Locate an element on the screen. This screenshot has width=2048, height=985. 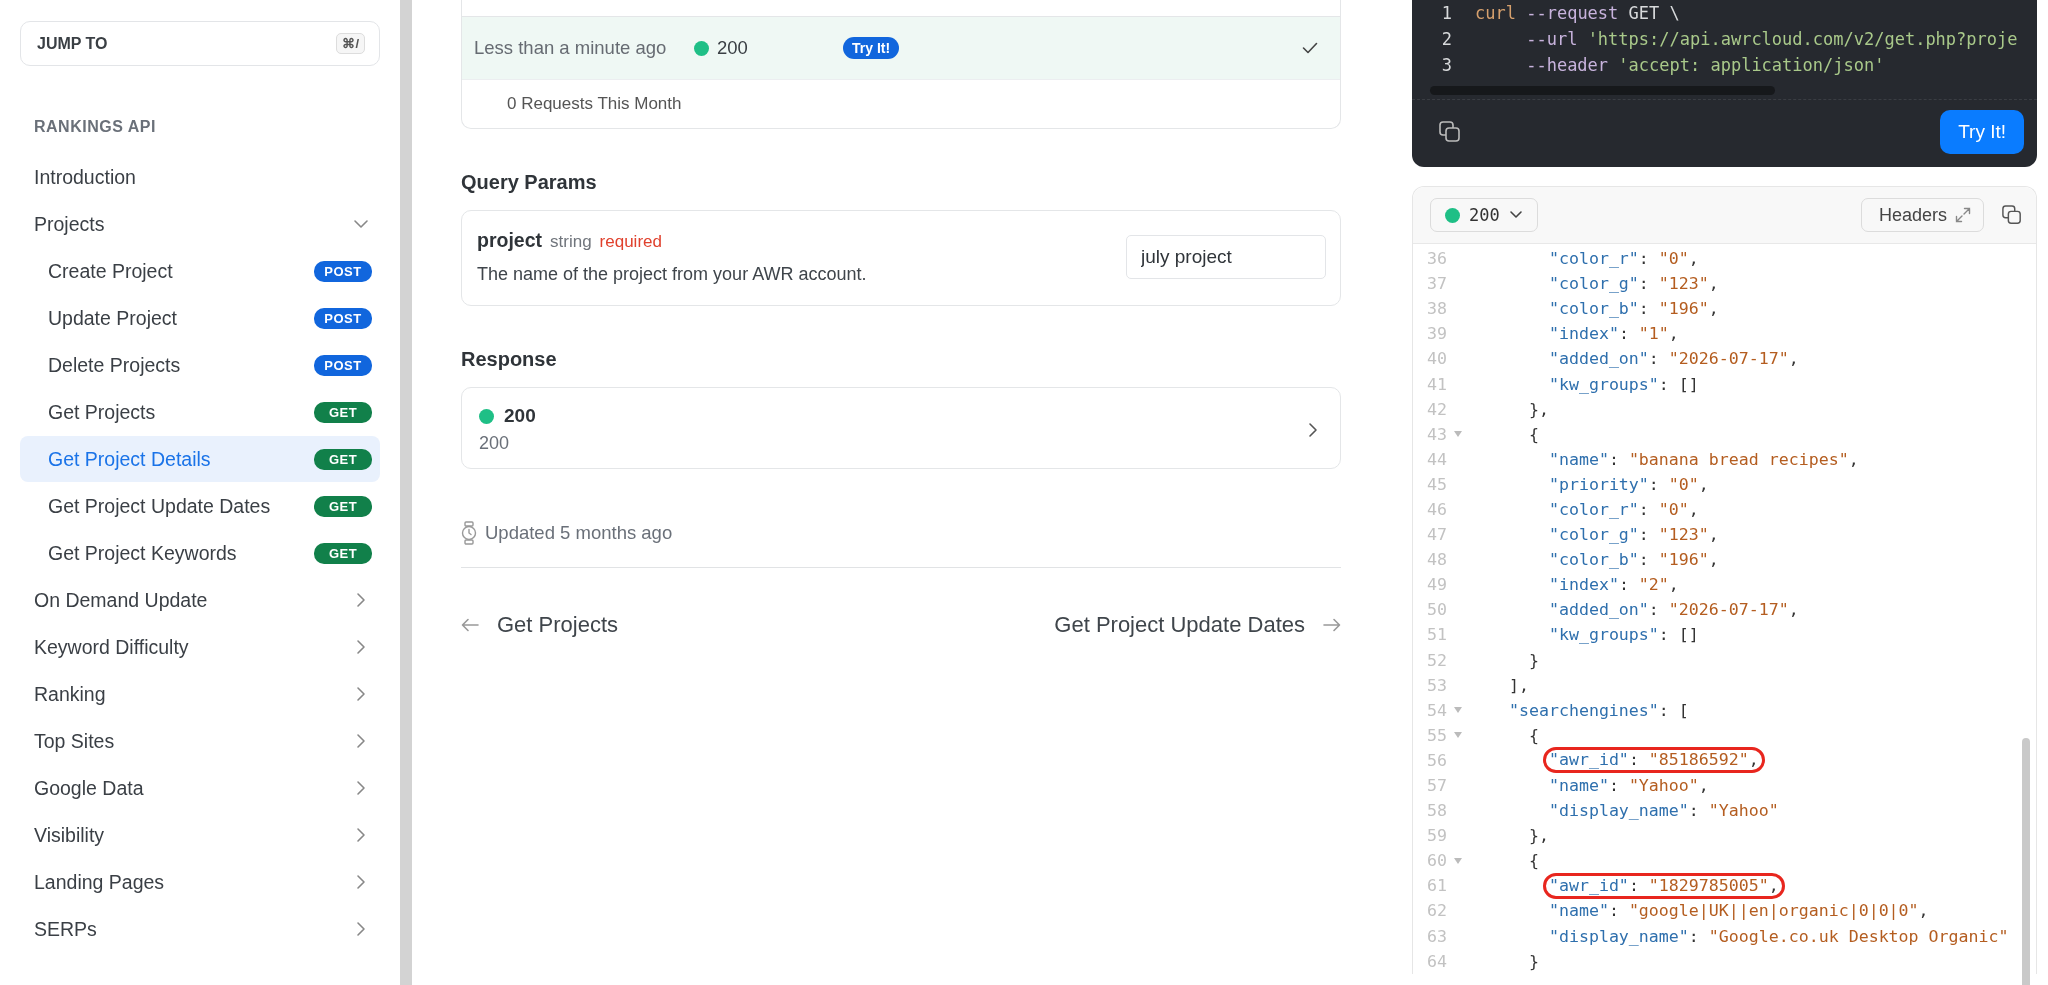
code-line: } is located at coordinates (1533, 961).